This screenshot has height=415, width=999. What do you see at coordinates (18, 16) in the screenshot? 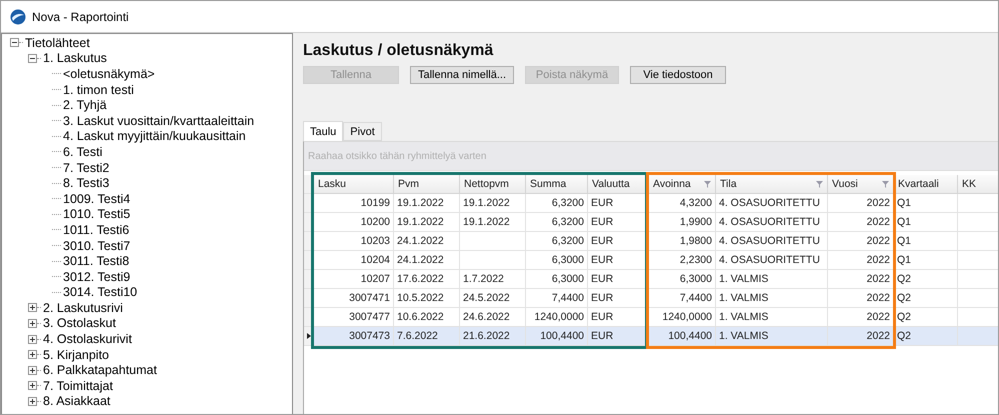
I see `app-logo-icon` at bounding box center [18, 16].